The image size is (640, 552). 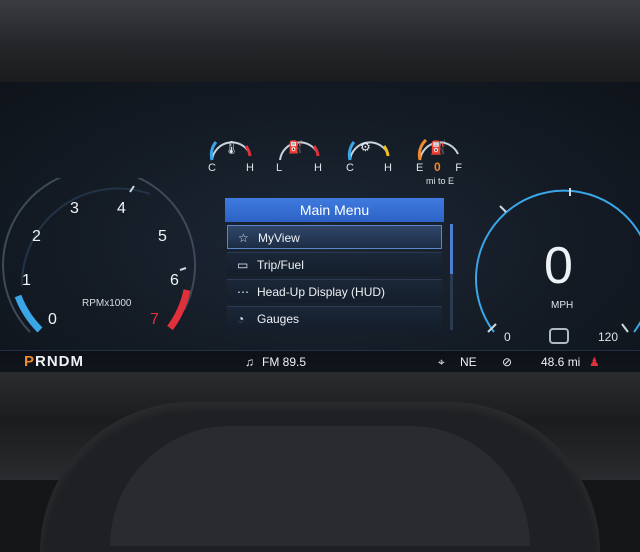 What do you see at coordinates (36, 236) in the screenshot?
I see `tach-label-2: 2` at bounding box center [36, 236].